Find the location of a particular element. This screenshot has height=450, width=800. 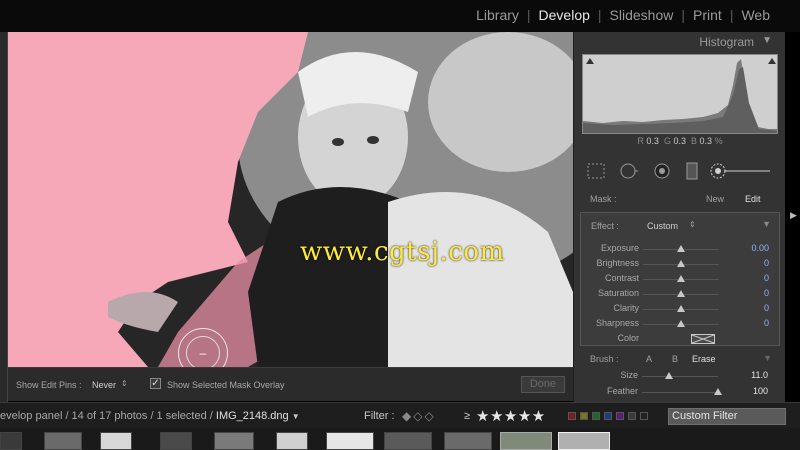

histogram-graph is located at coordinates (680, 94).